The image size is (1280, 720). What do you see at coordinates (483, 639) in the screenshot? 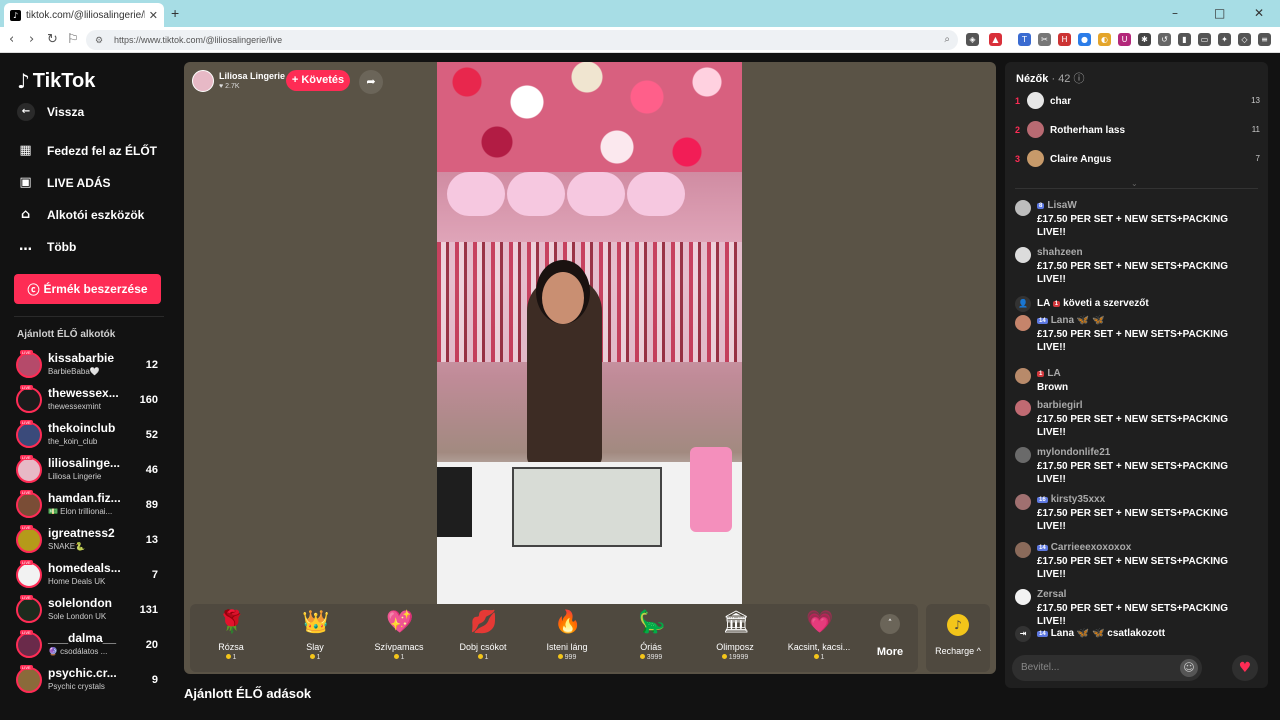
I see `gift-item: 💋 Dobj csókot 1` at bounding box center [483, 639].